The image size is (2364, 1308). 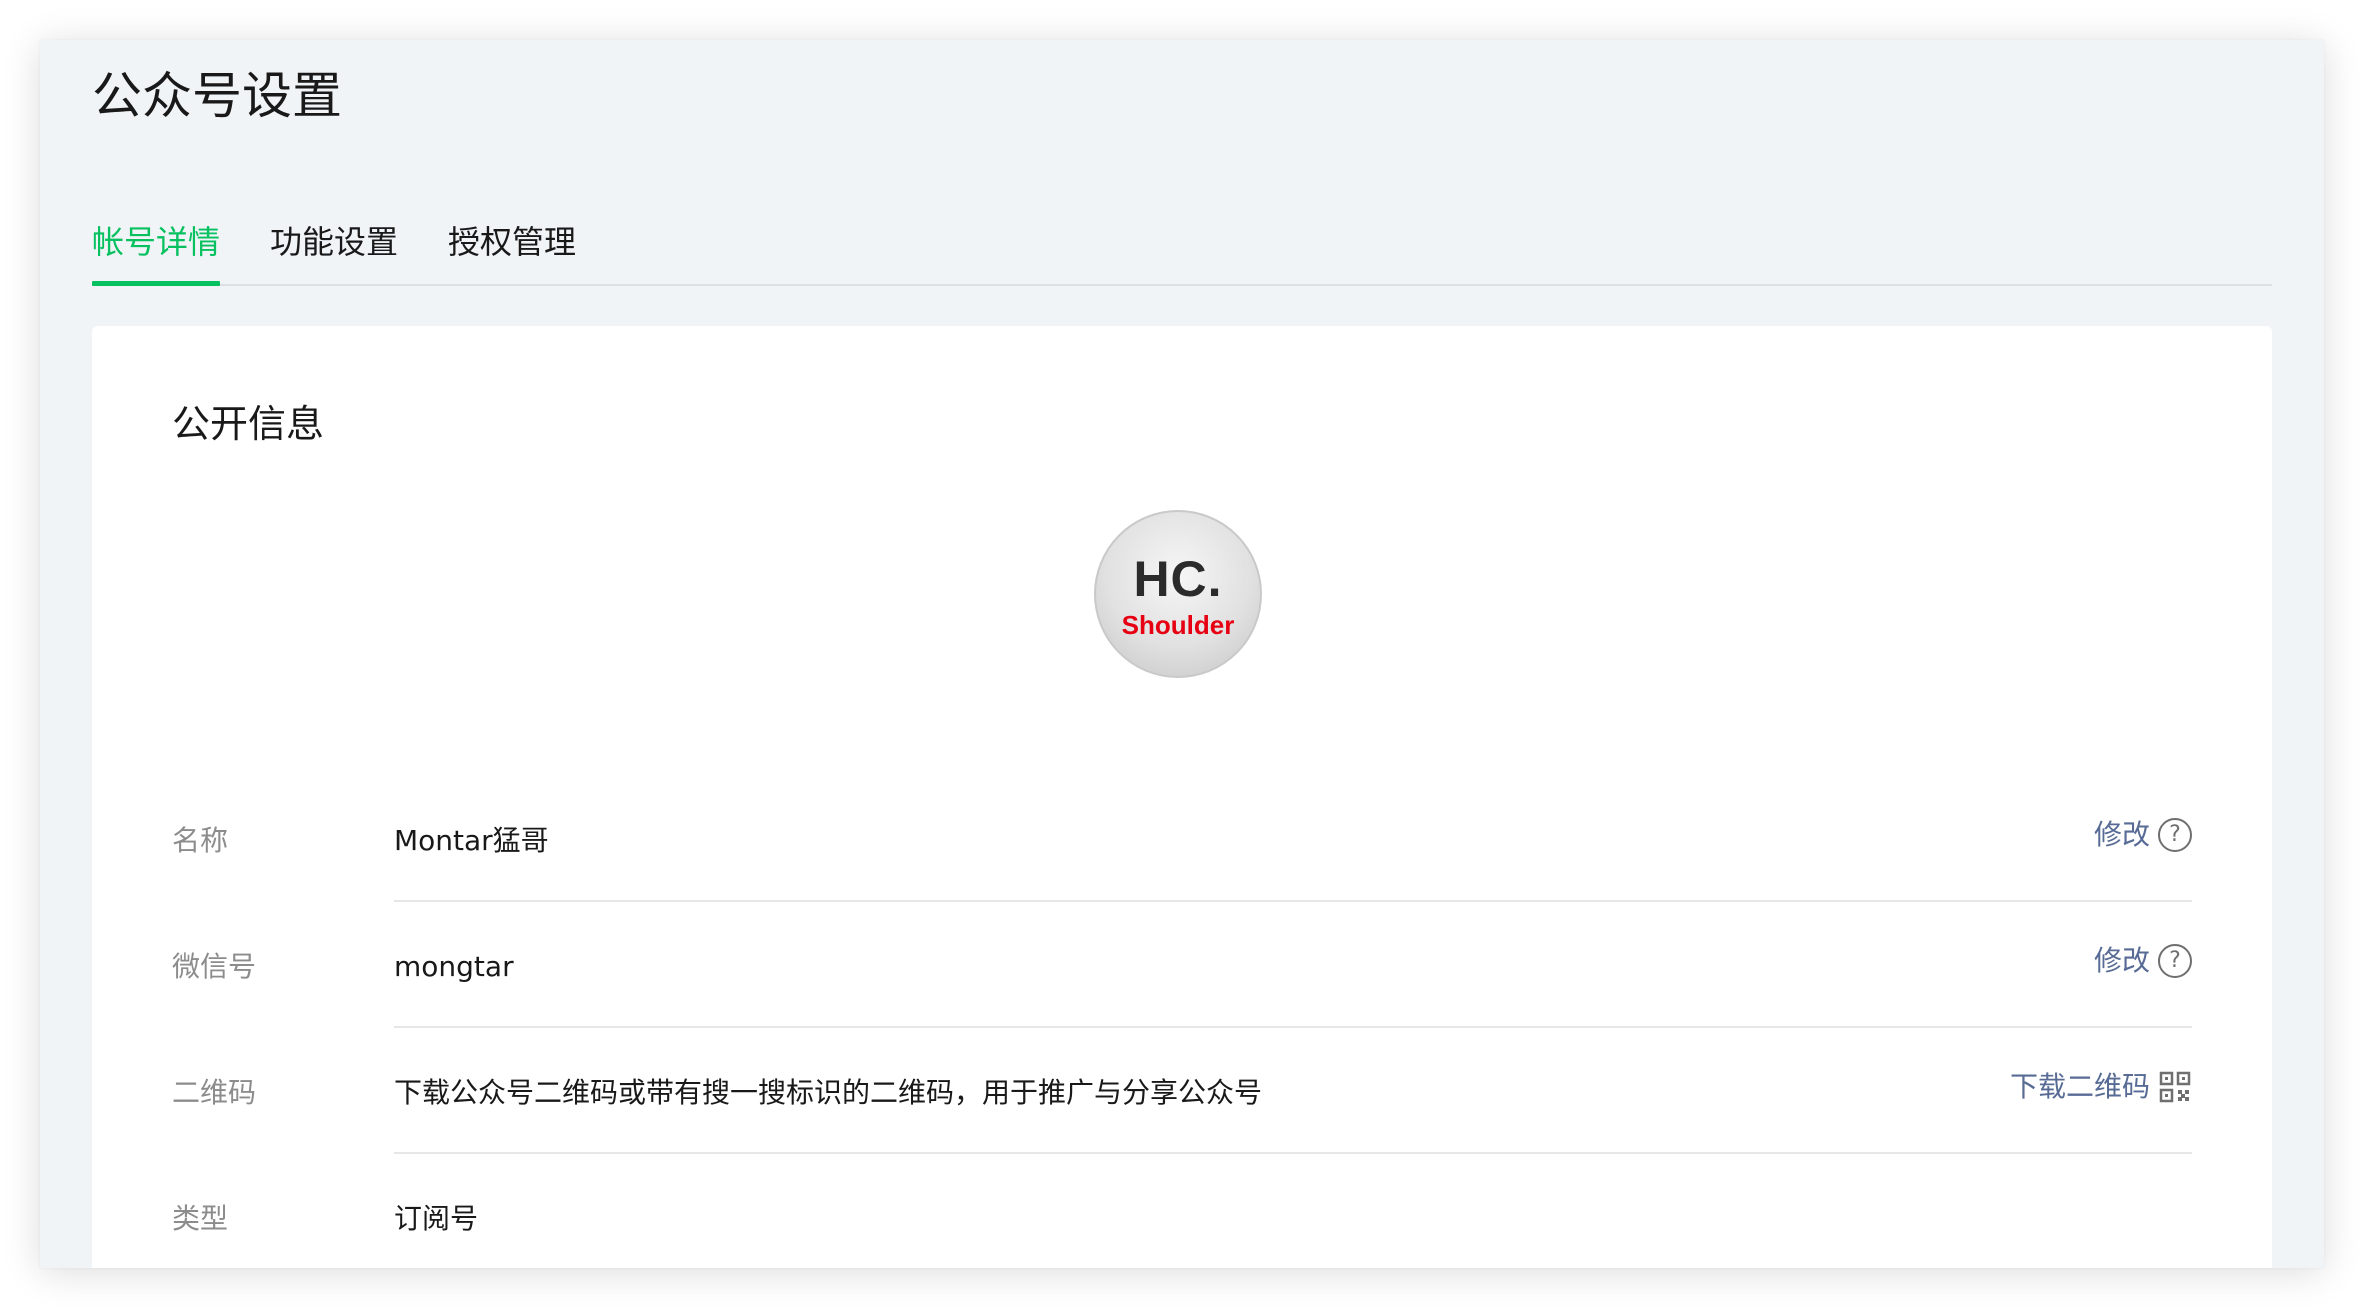 I want to click on row-label: 类型, so click(x=200, y=1218).